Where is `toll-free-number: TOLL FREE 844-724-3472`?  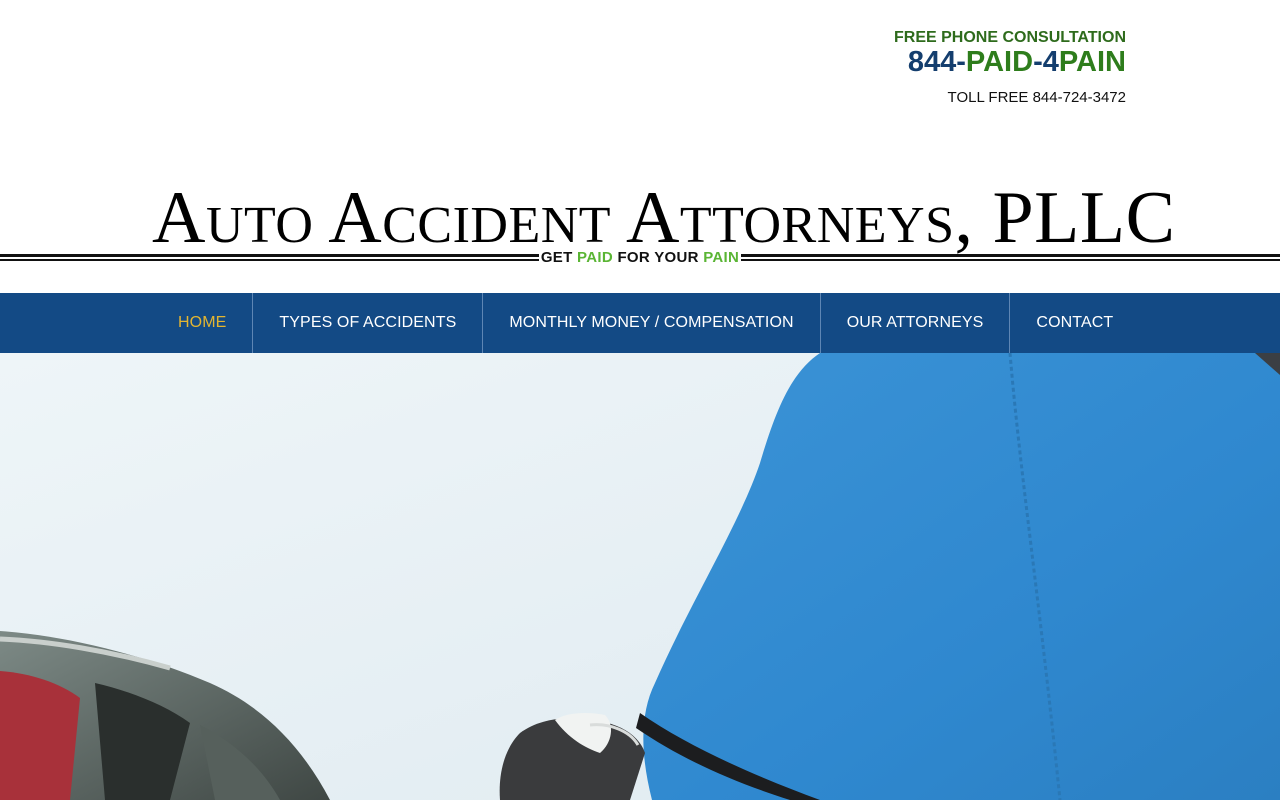
toll-free-number: TOLL FREE 844-724-3472 is located at coordinates (1010, 97).